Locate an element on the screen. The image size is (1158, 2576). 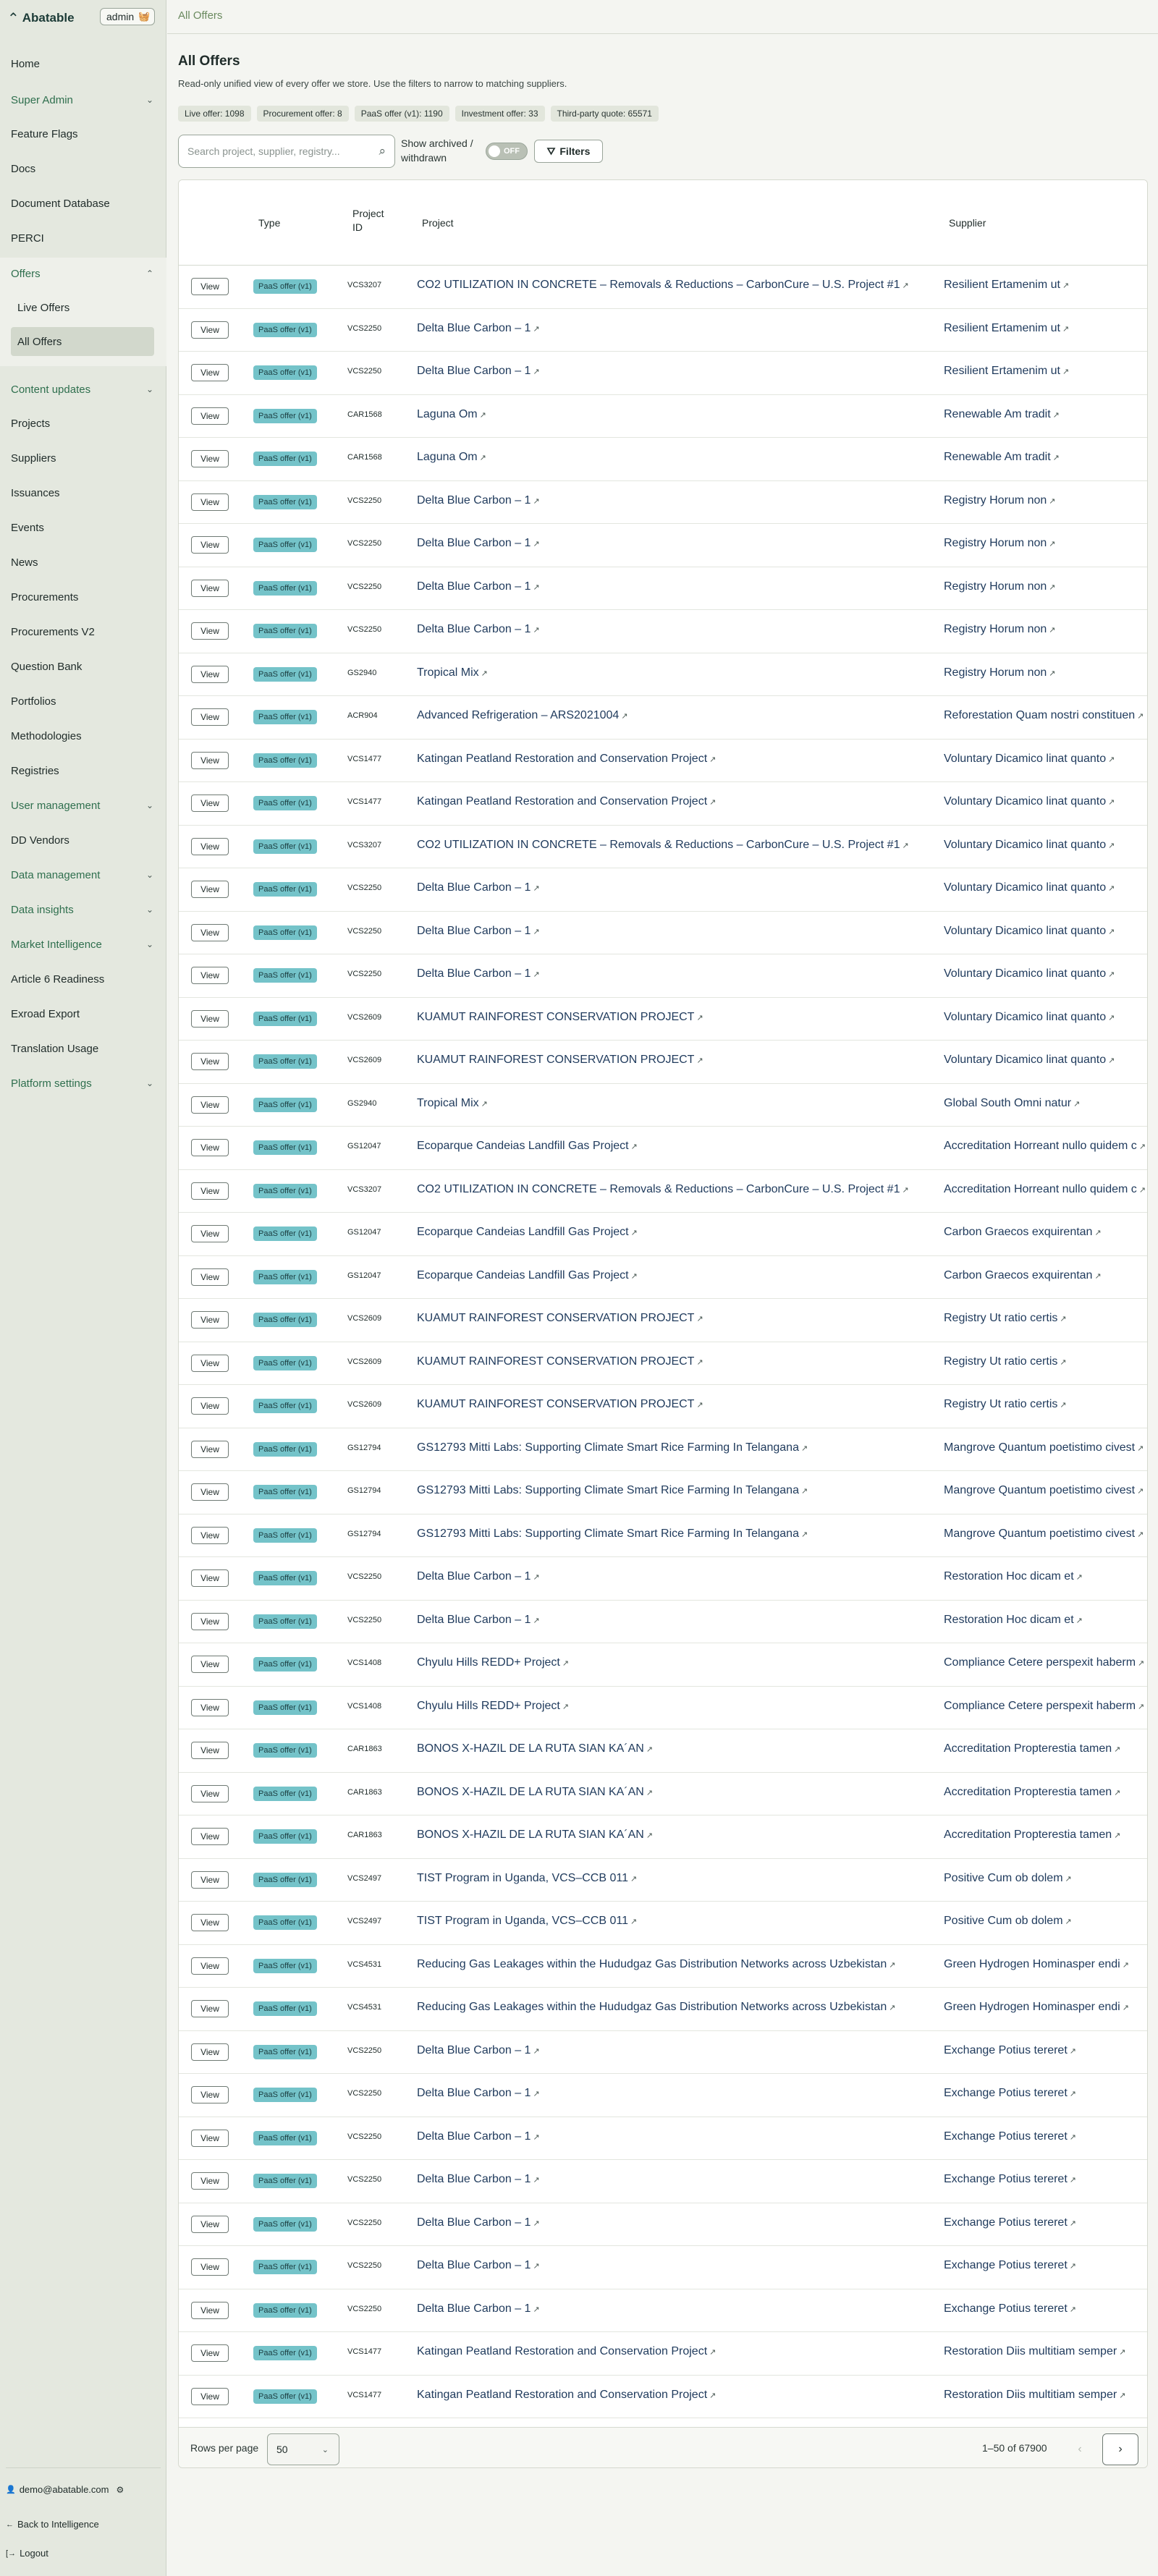
rows-per-page-select: 50 ⌄ is located at coordinates (303, 2449).